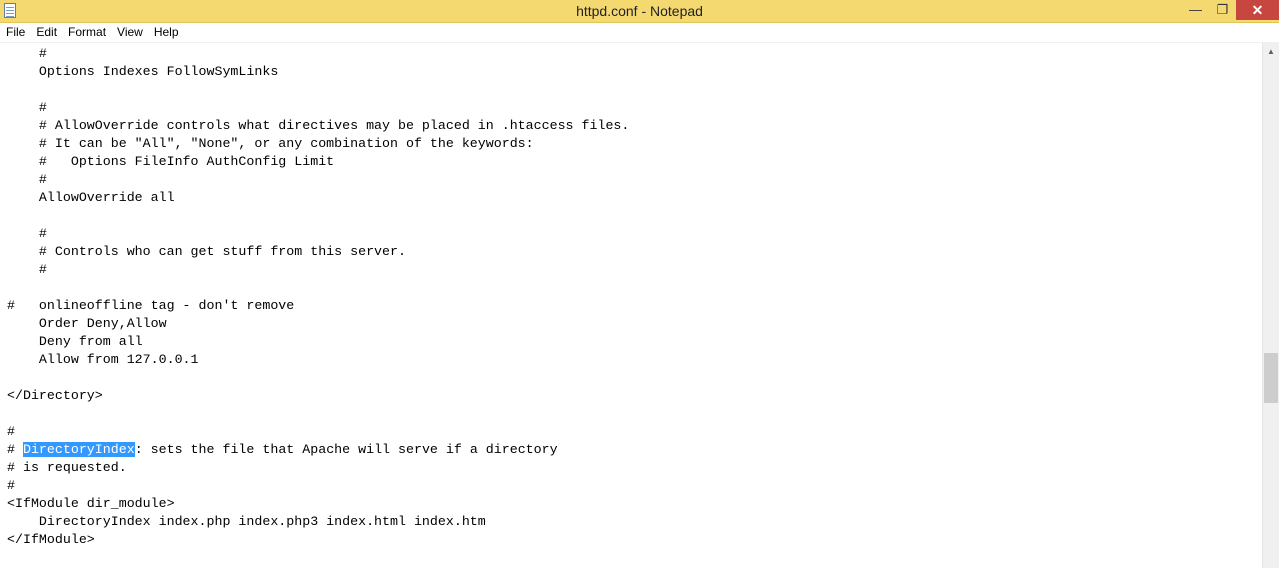 The height and width of the screenshot is (568, 1279). What do you see at coordinates (78, 449) in the screenshot?
I see `text-selection: DirectoryIndex` at bounding box center [78, 449].